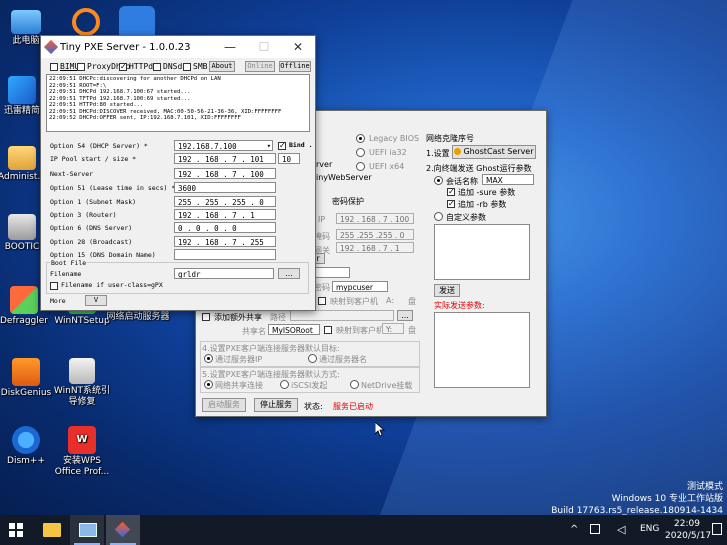  What do you see at coordinates (451, 204) in the screenshot?
I see `append-rb-checkbox: ✓` at bounding box center [451, 204].